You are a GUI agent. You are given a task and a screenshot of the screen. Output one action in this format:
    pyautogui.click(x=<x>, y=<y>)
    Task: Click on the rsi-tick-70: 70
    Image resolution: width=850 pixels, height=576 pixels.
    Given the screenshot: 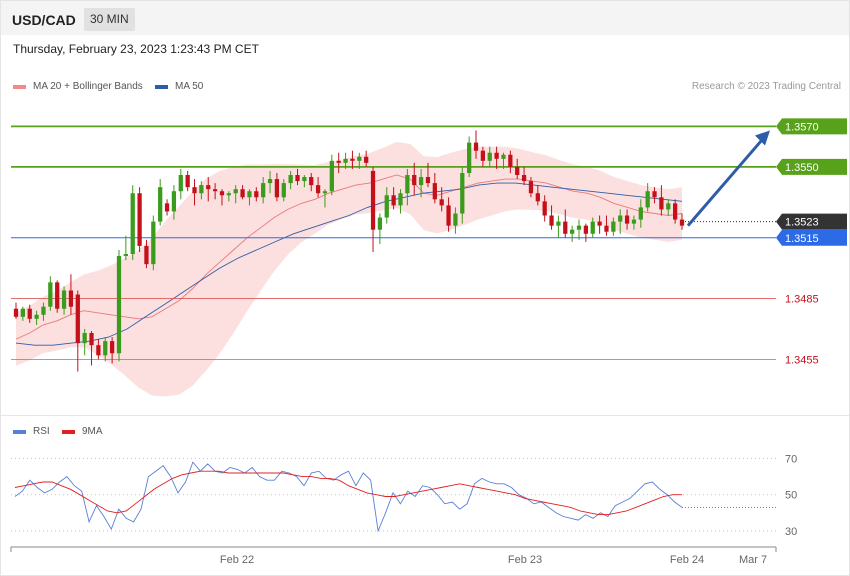 What is the action you would take?
    pyautogui.click(x=791, y=459)
    